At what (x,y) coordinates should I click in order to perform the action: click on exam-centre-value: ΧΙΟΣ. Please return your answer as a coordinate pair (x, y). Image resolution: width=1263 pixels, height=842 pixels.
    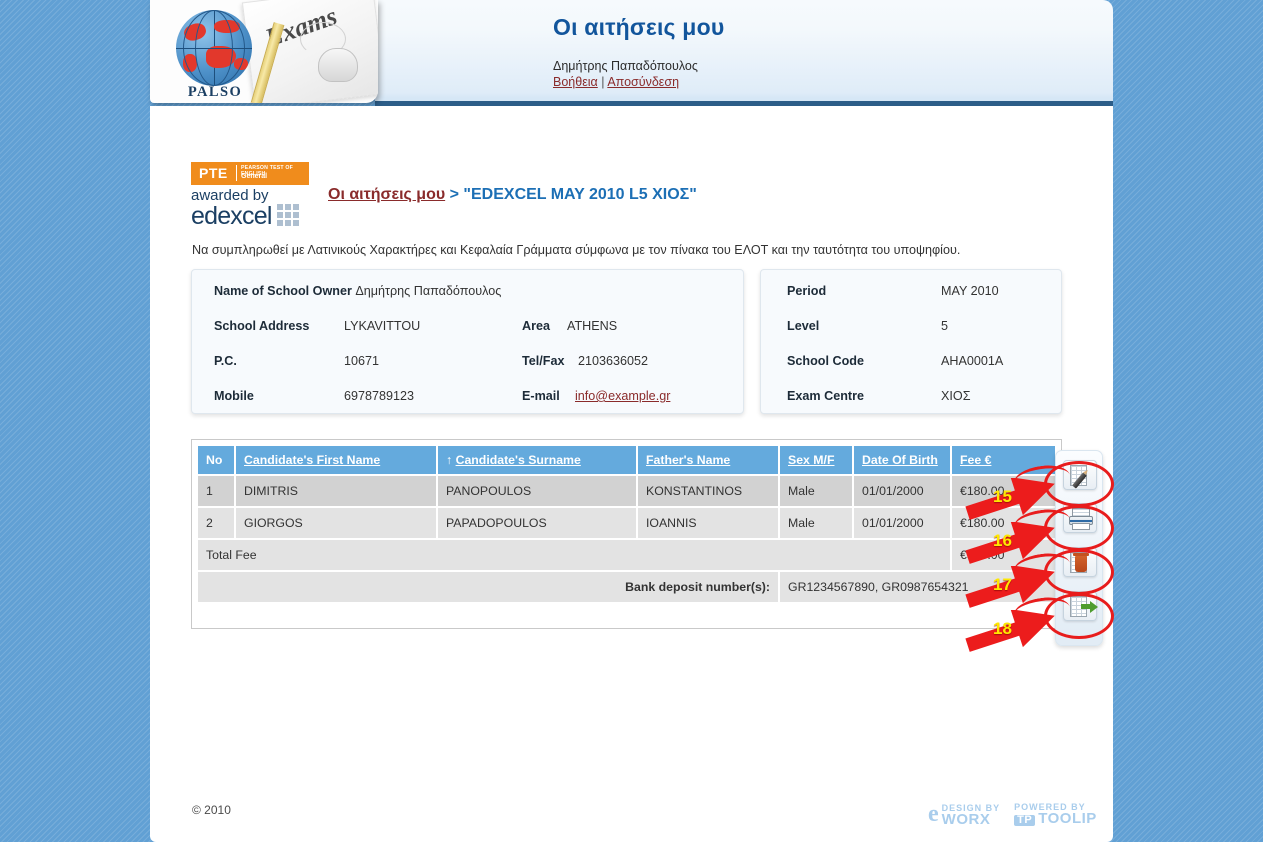
    Looking at the image, I should click on (956, 396).